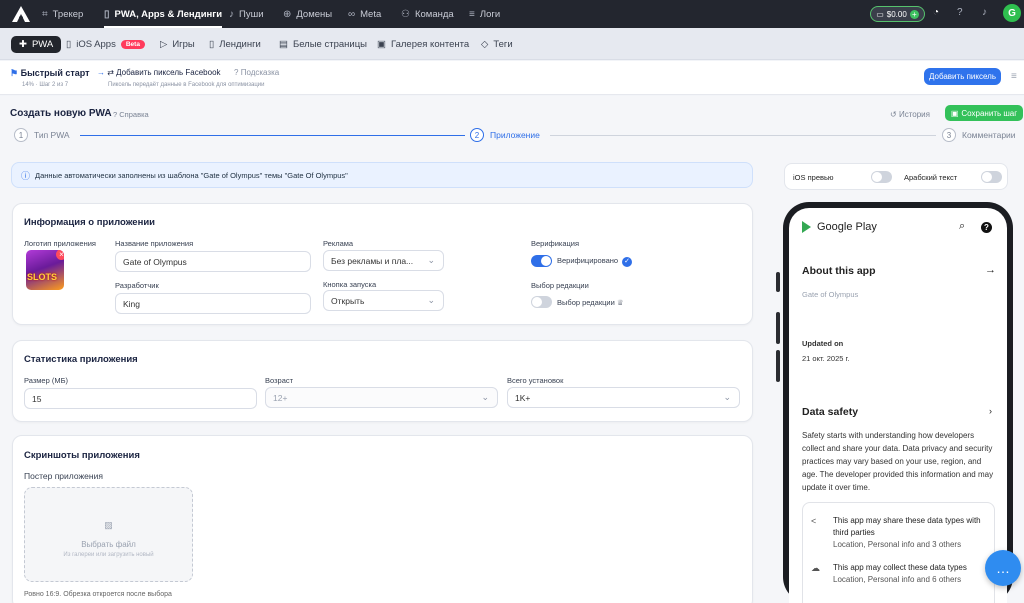 The height and width of the screenshot is (603, 1024). What do you see at coordinates (46, 380) in the screenshot?
I see `size-label: Размер (МБ)` at bounding box center [46, 380].